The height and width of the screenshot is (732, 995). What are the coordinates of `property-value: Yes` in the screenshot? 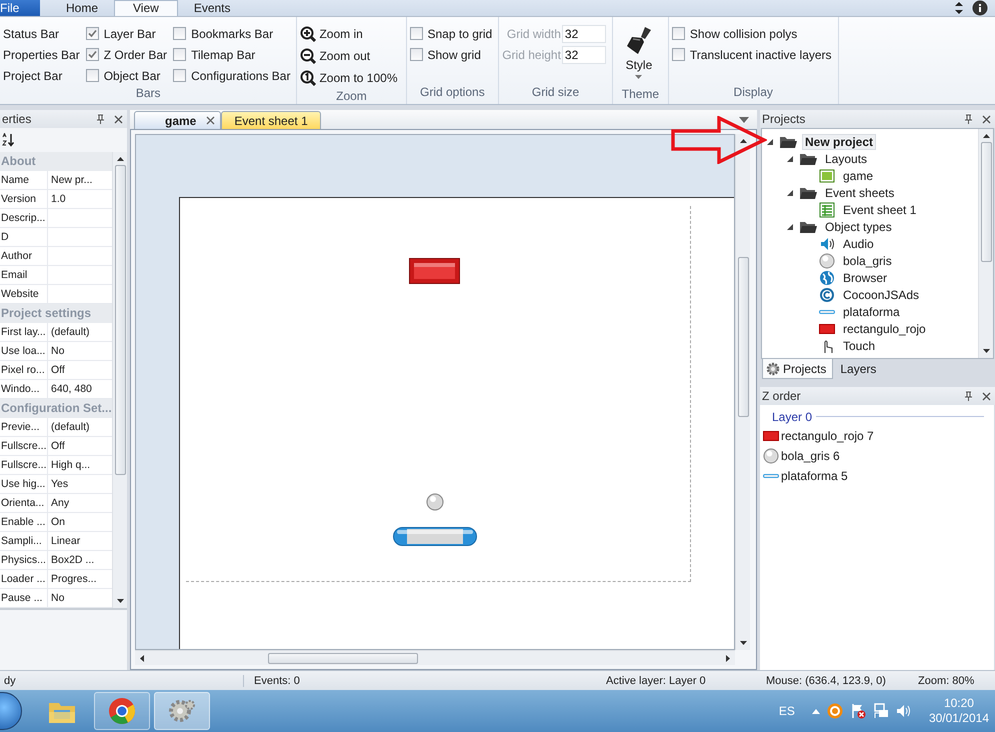 It's located at (80, 484).